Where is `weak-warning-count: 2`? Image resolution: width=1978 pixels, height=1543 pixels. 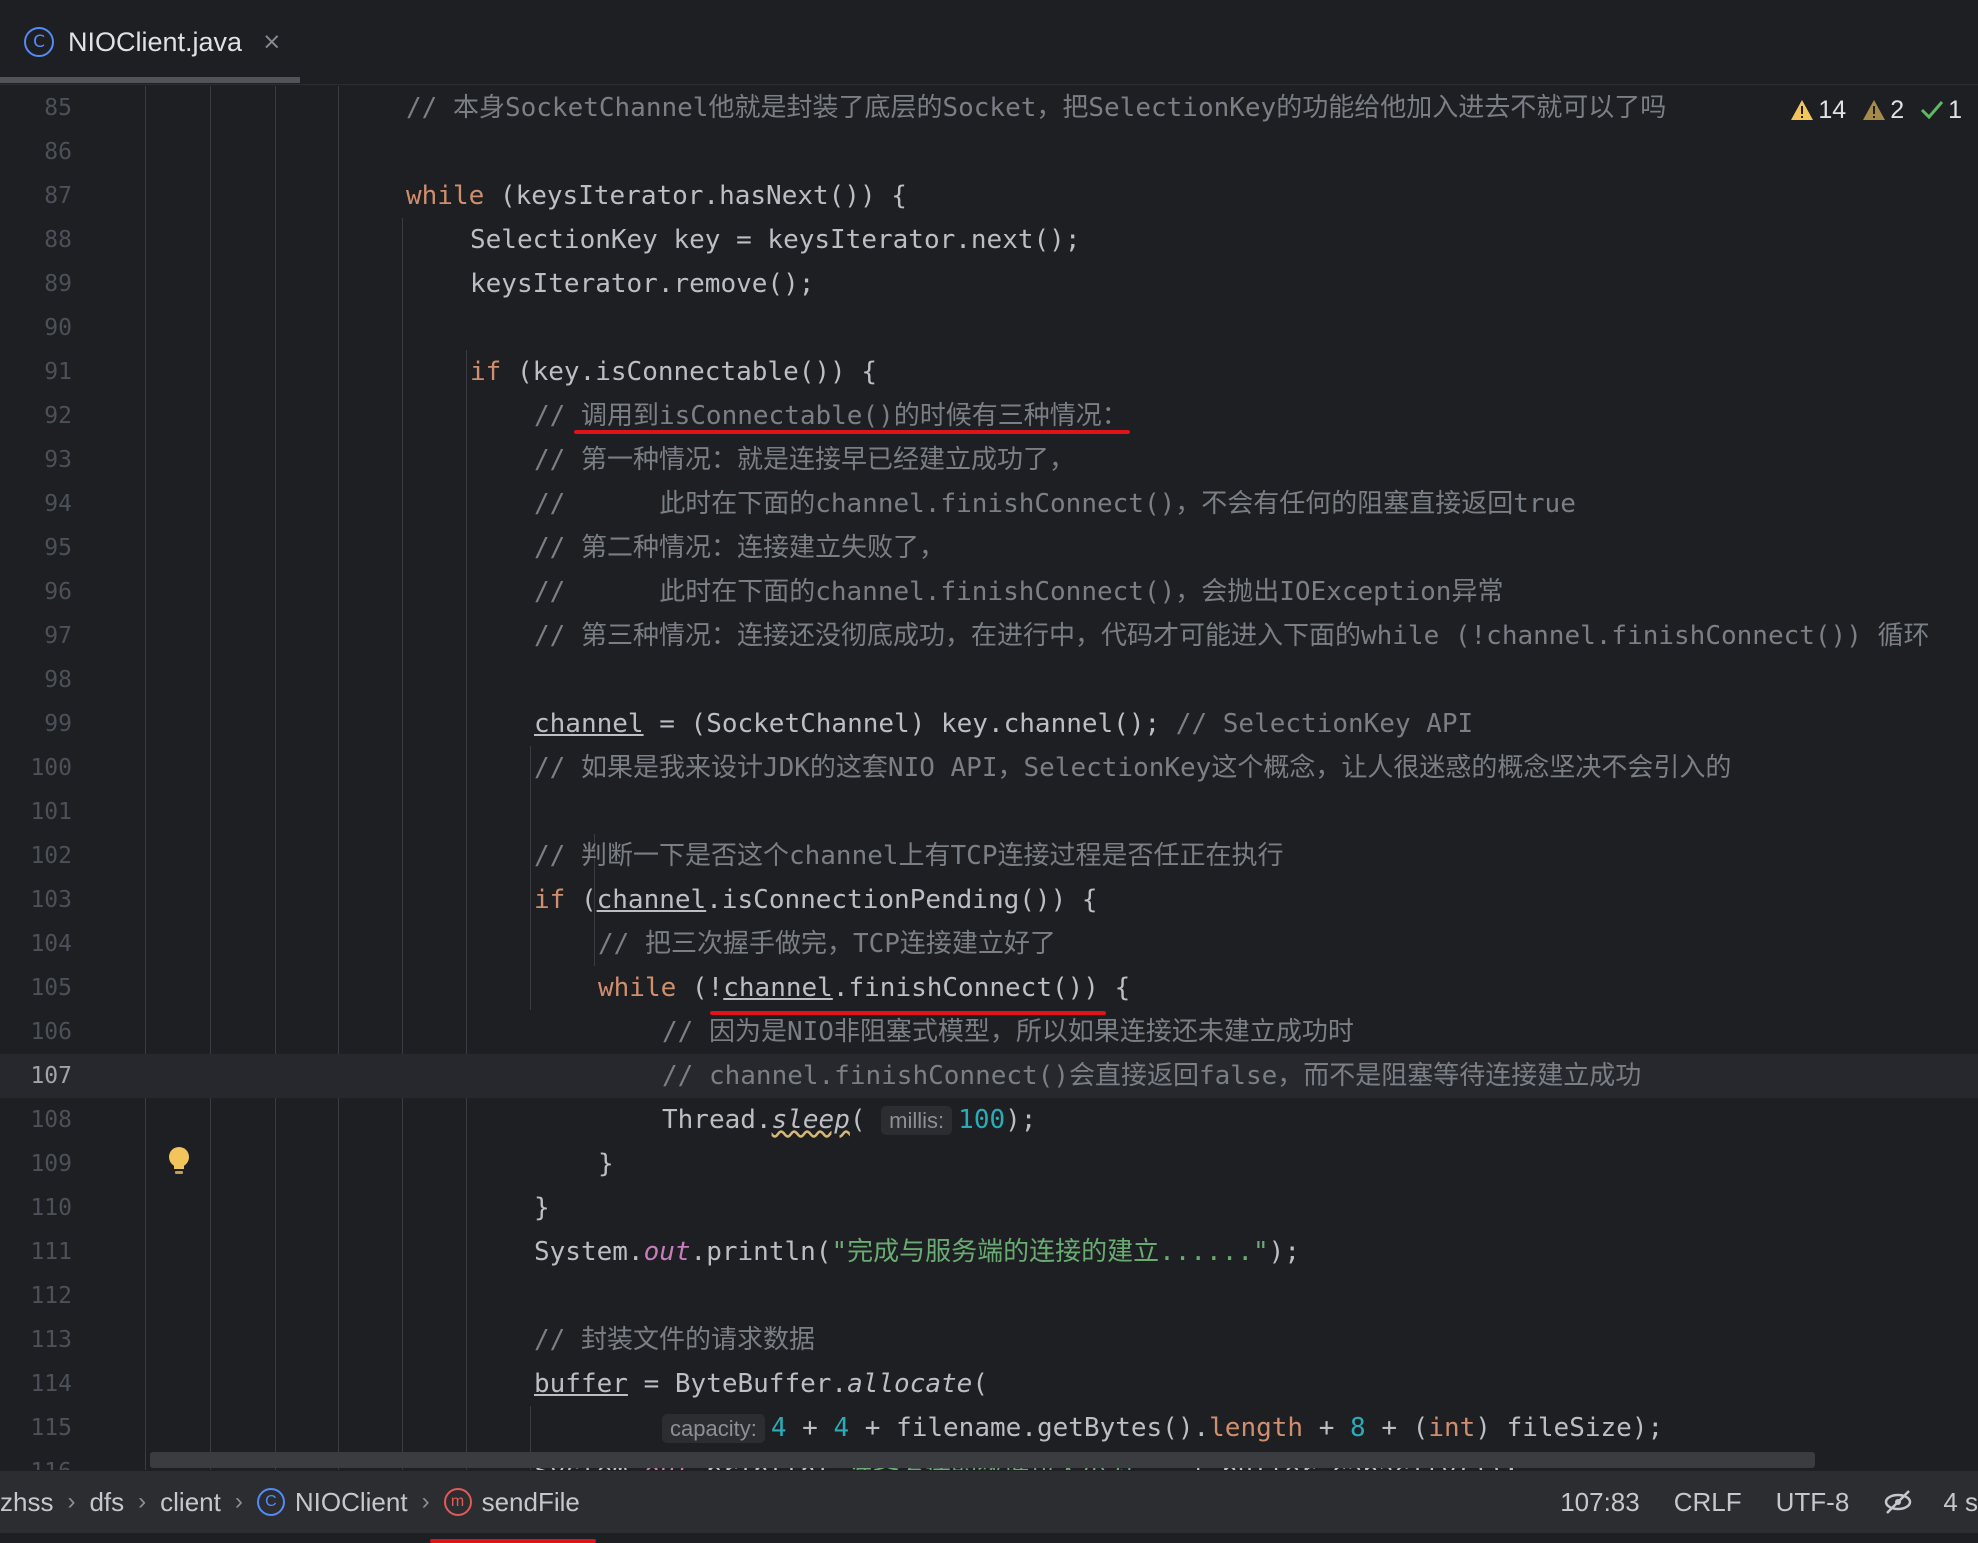
weak-warning-count: 2 is located at coordinates (1883, 110).